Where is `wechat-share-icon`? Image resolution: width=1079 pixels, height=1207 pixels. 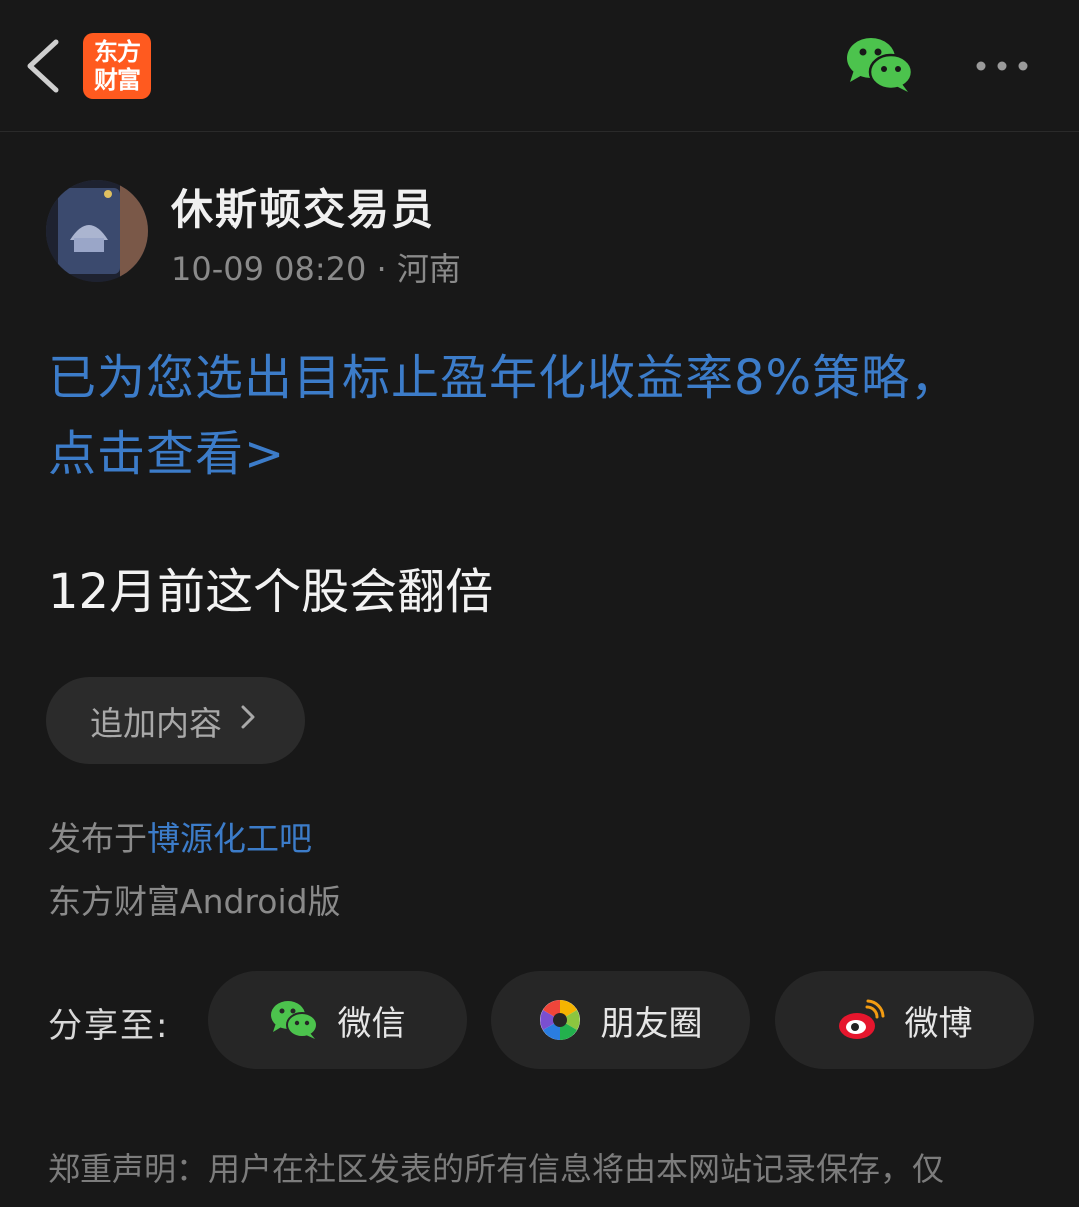
wechat-share-icon is located at coordinates (294, 1020).